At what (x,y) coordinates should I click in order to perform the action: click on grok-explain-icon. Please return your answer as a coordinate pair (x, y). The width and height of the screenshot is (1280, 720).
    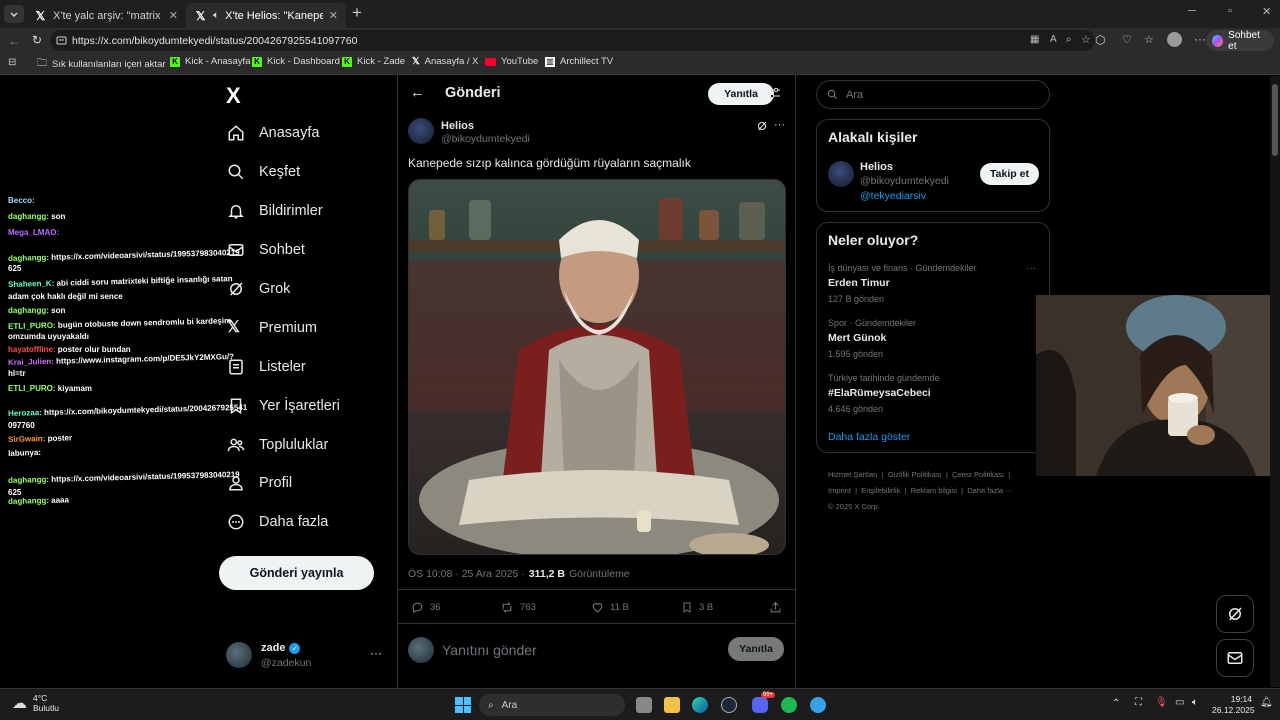
    Looking at the image, I should click on (762, 126).